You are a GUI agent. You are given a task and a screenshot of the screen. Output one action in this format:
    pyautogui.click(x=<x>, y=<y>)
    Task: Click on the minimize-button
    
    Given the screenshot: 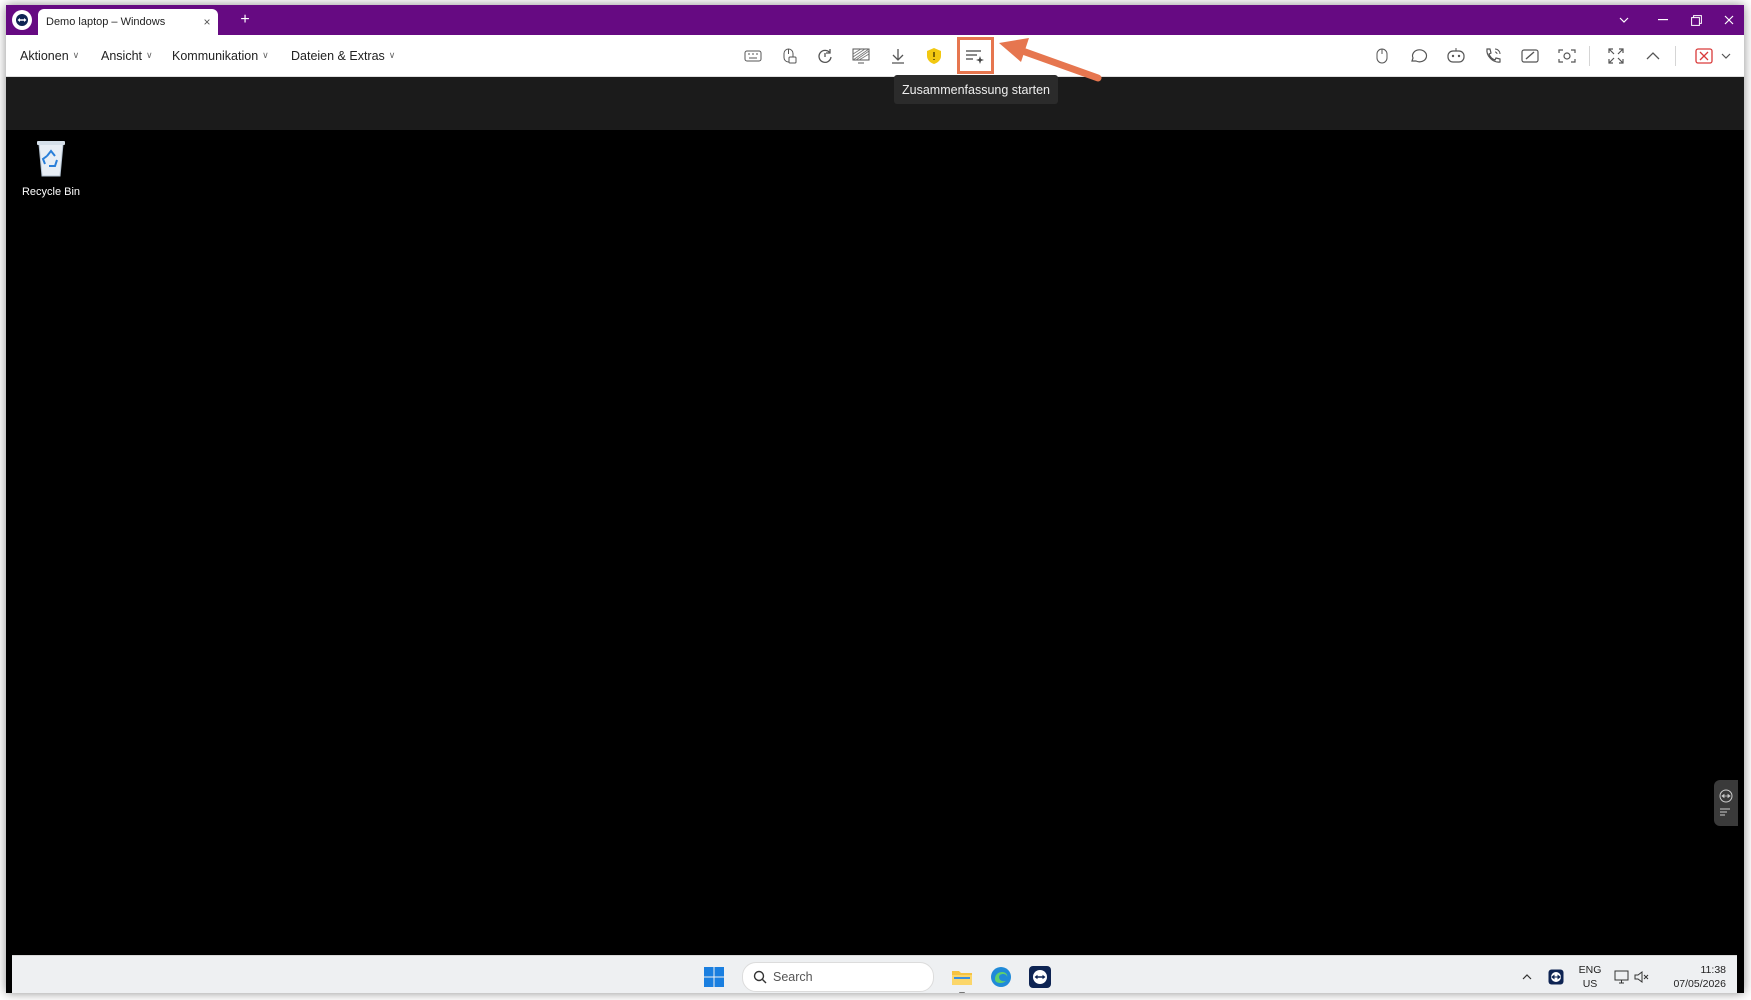 What is the action you would take?
    pyautogui.click(x=1663, y=20)
    